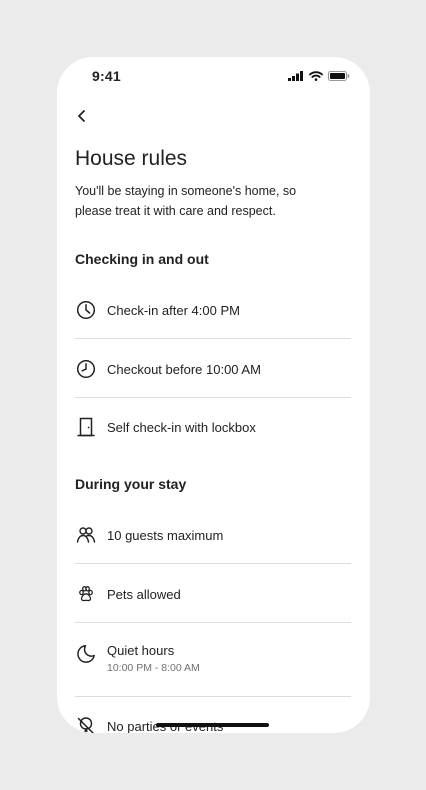 This screenshot has height=790, width=426. I want to click on rule-quiet-hours-text: Quiet hours 10:00 PM - 8:00 AM, so click(153, 658).